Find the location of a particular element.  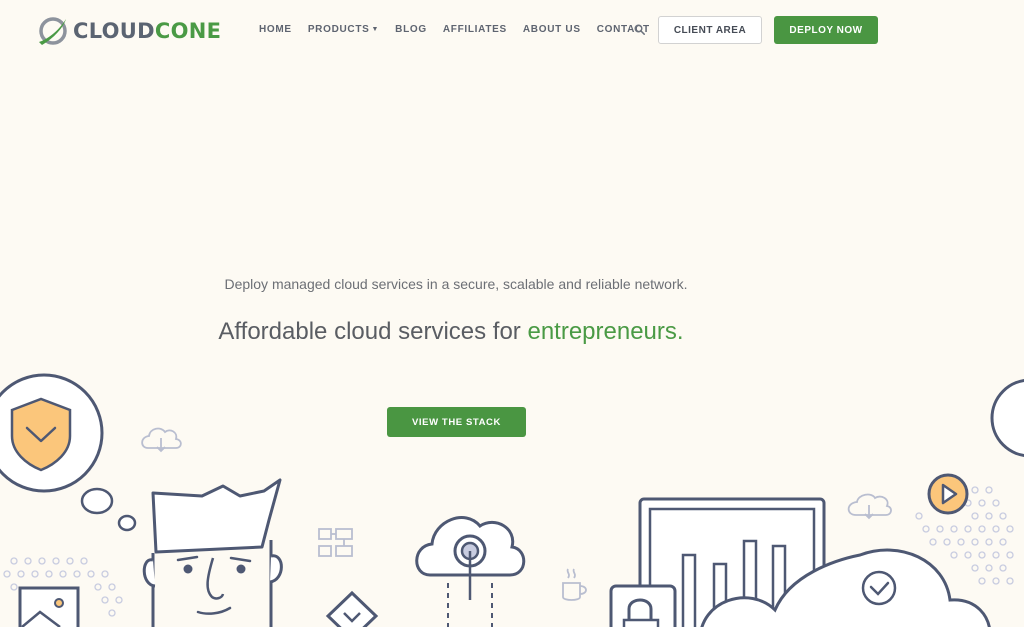

coffee-cup-icon is located at coordinates (574, 584).